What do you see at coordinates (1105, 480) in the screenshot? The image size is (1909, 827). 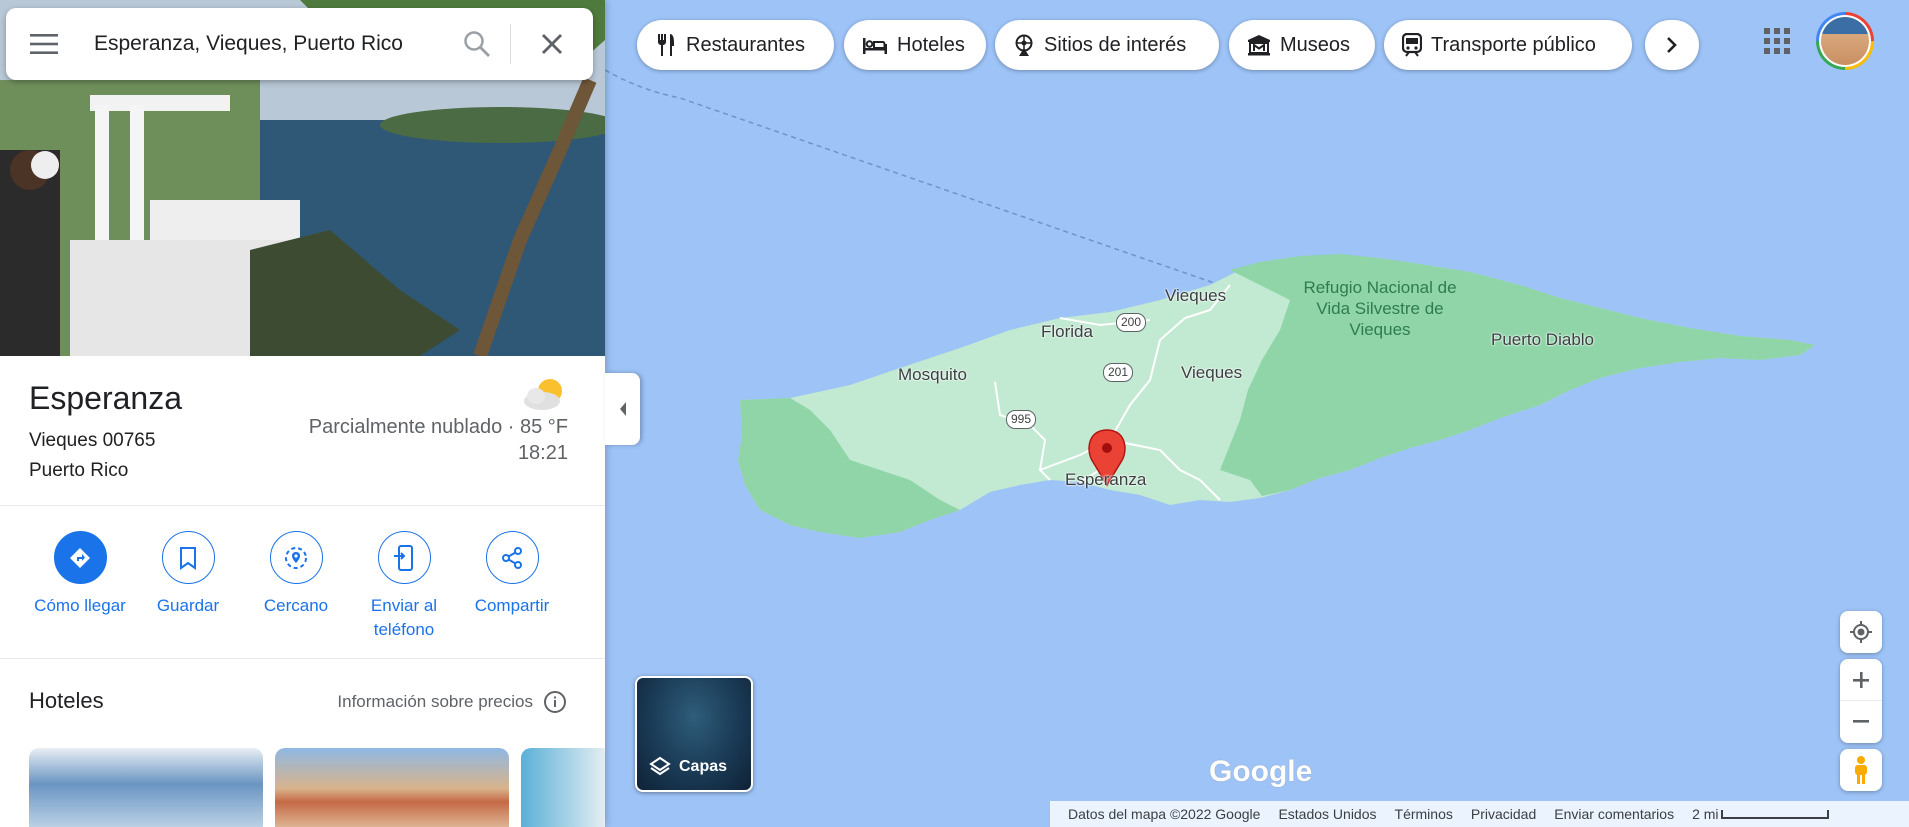 I see `map-label-esperanza: Esperanza` at bounding box center [1105, 480].